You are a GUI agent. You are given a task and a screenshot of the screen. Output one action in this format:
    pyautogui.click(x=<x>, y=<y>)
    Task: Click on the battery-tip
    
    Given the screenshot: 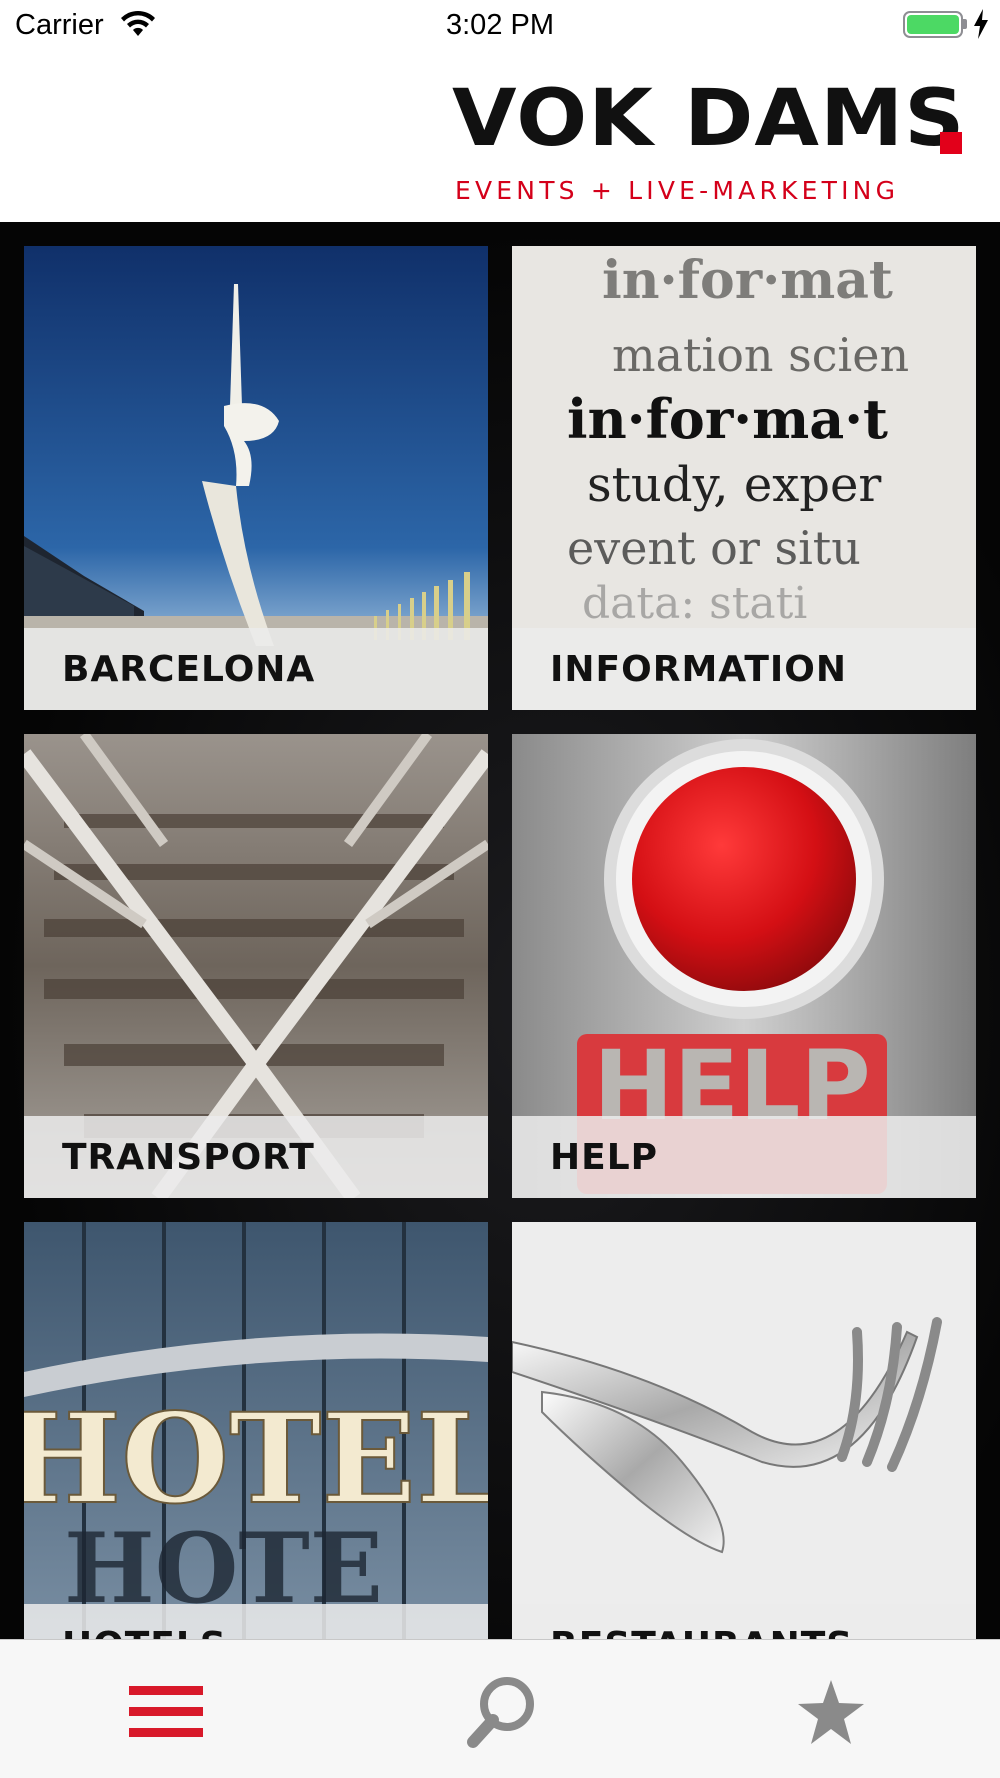 What is the action you would take?
    pyautogui.click(x=965, y=24)
    